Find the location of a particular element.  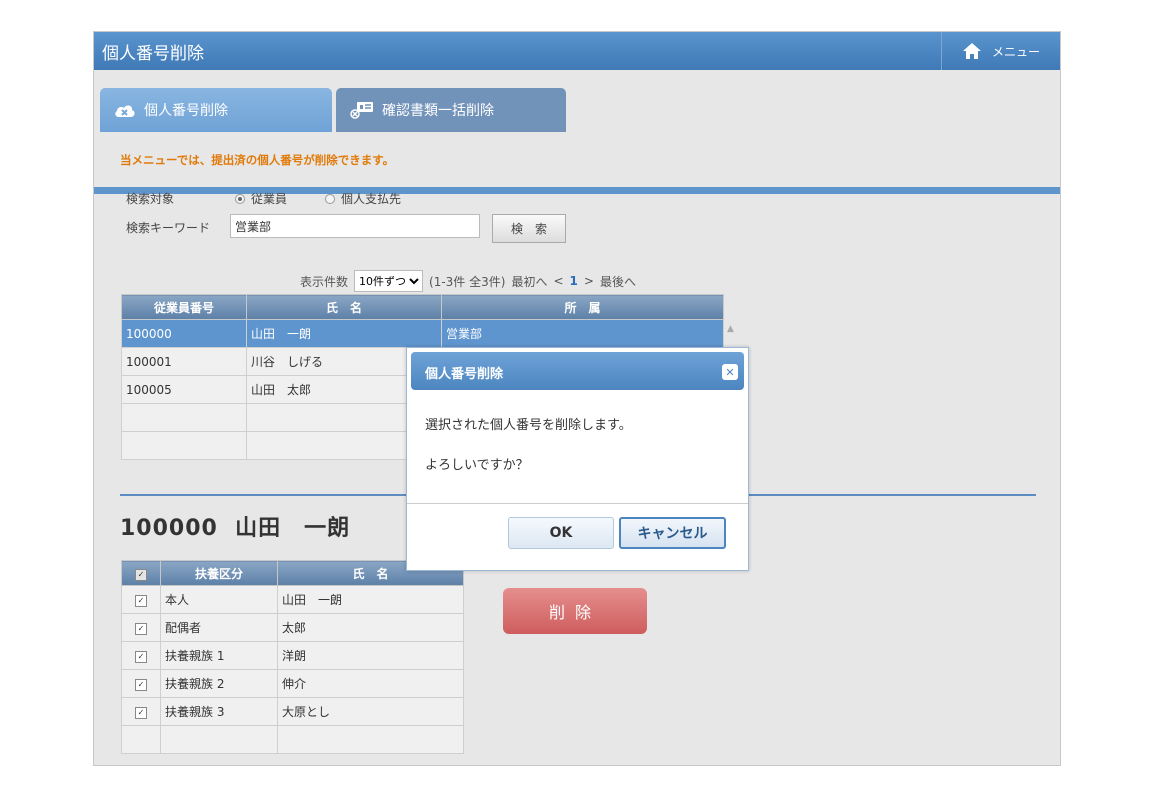

cancel-button: キャンセル is located at coordinates (672, 533).